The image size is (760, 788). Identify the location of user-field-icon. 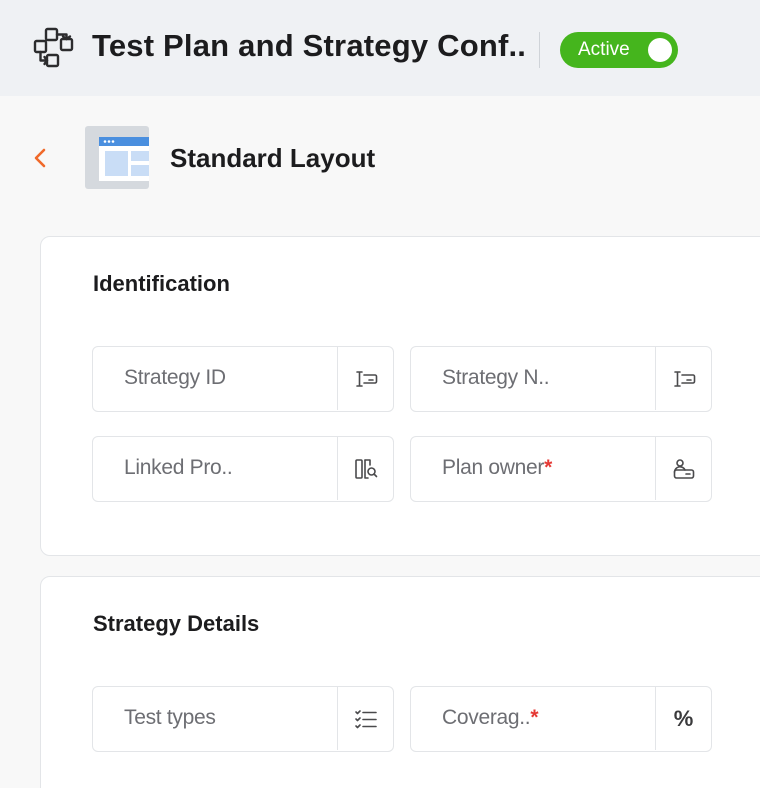
(683, 468).